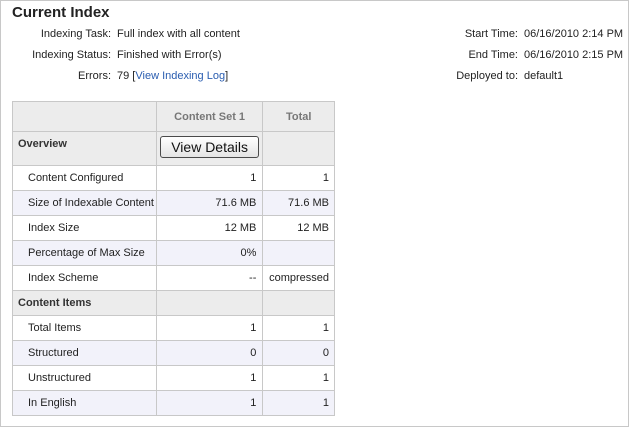  Describe the element at coordinates (298, 116) in the screenshot. I see `column-header-total: Total` at that location.